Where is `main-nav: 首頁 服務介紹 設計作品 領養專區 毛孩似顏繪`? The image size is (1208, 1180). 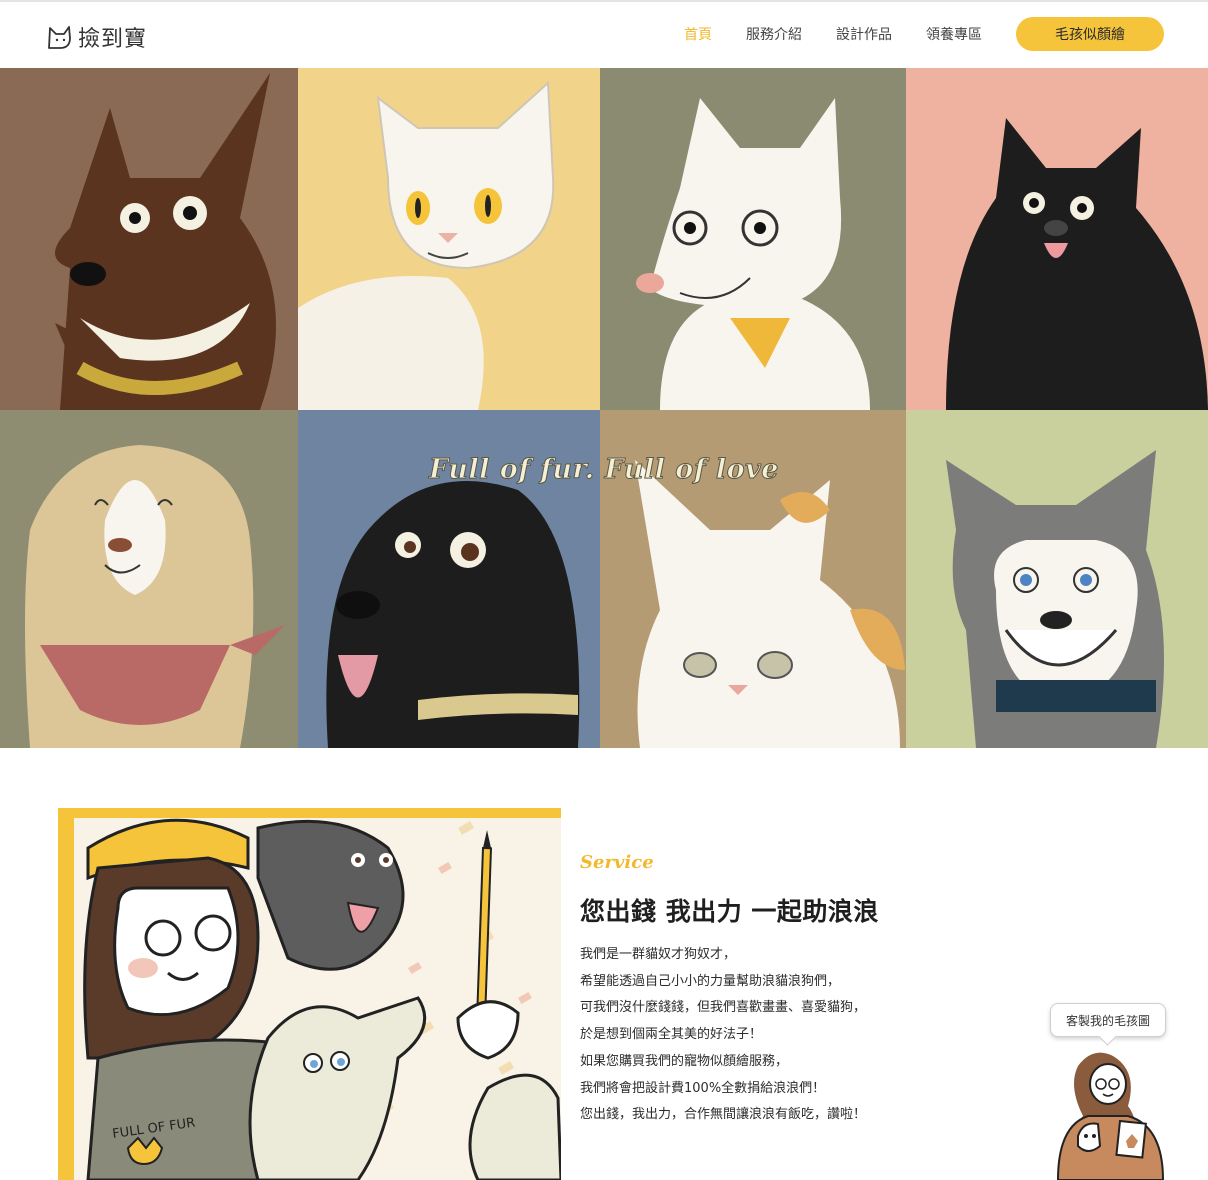
main-nav: 首頁 服務介紹 設計作品 領養專區 毛孩似顏繪 is located at coordinates (924, 34).